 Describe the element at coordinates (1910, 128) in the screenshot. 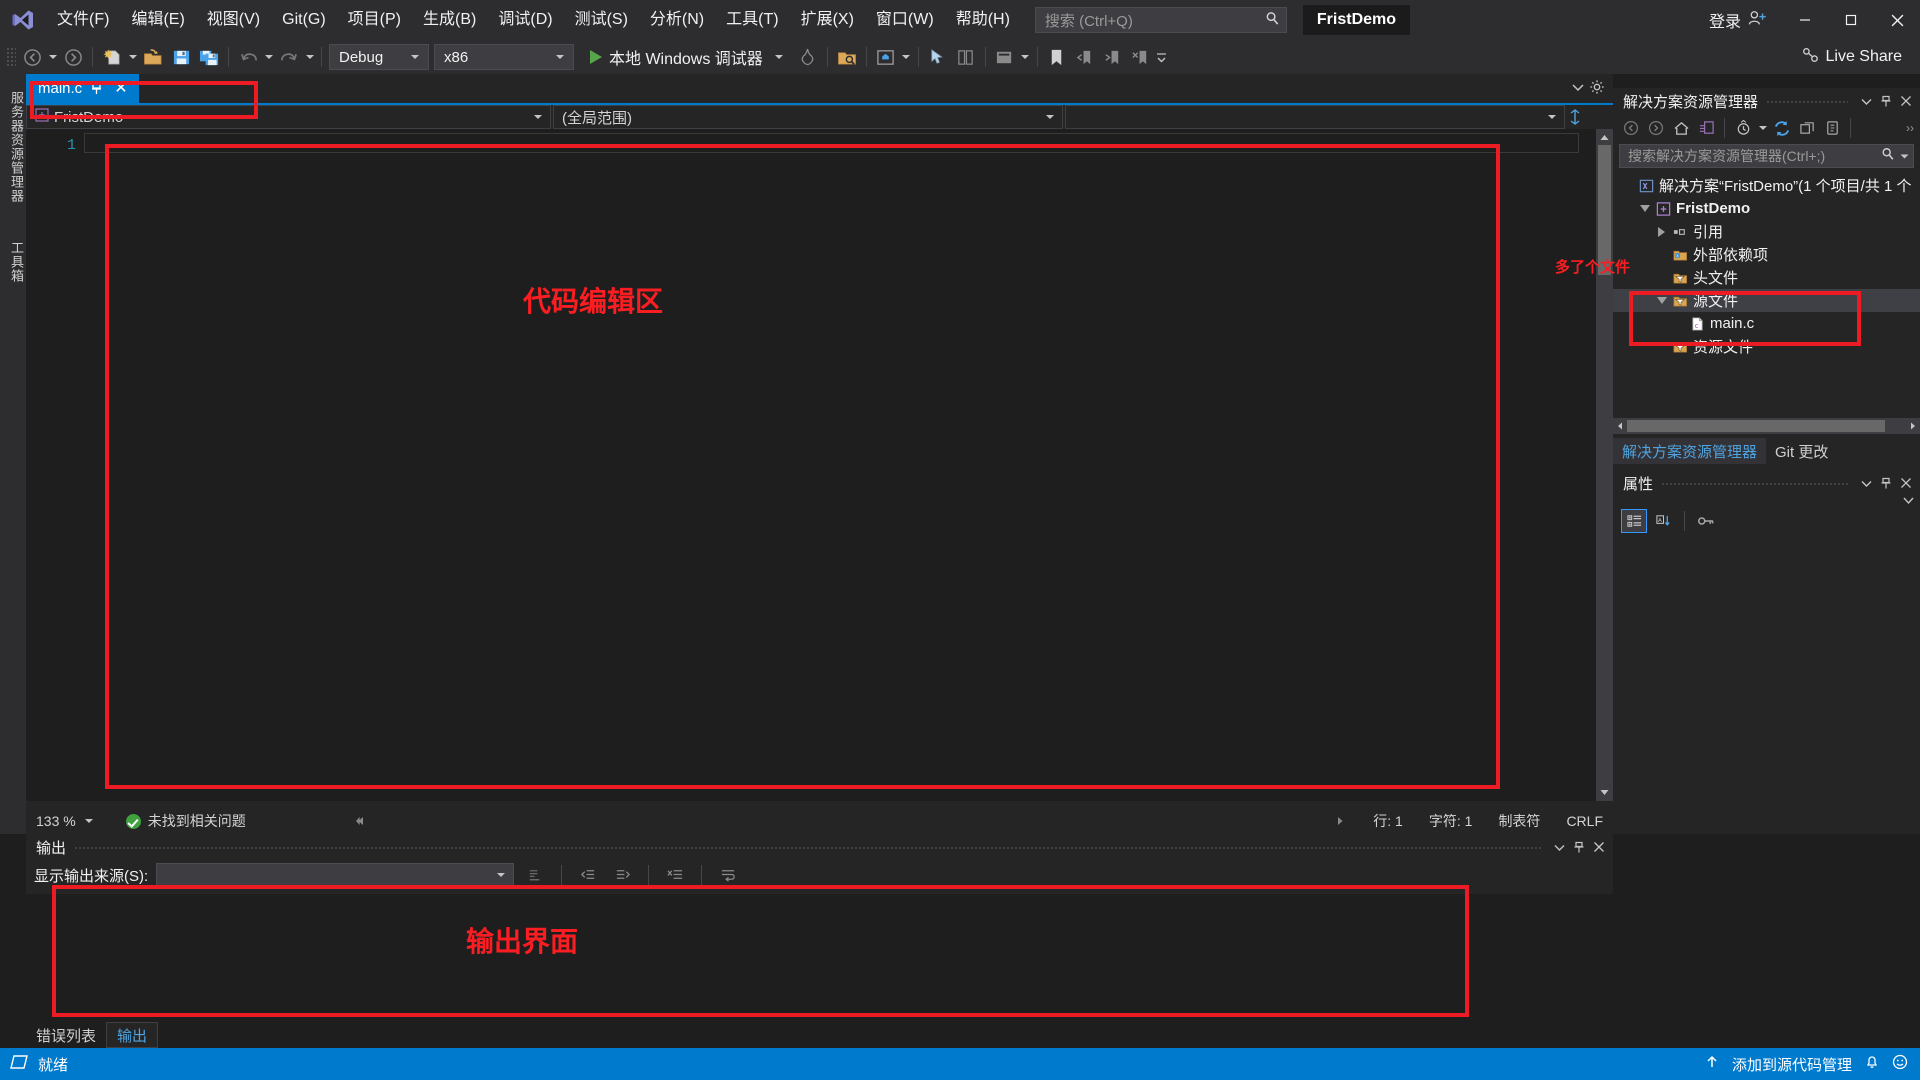

I see `se-toolbar-overflow: ››` at that location.